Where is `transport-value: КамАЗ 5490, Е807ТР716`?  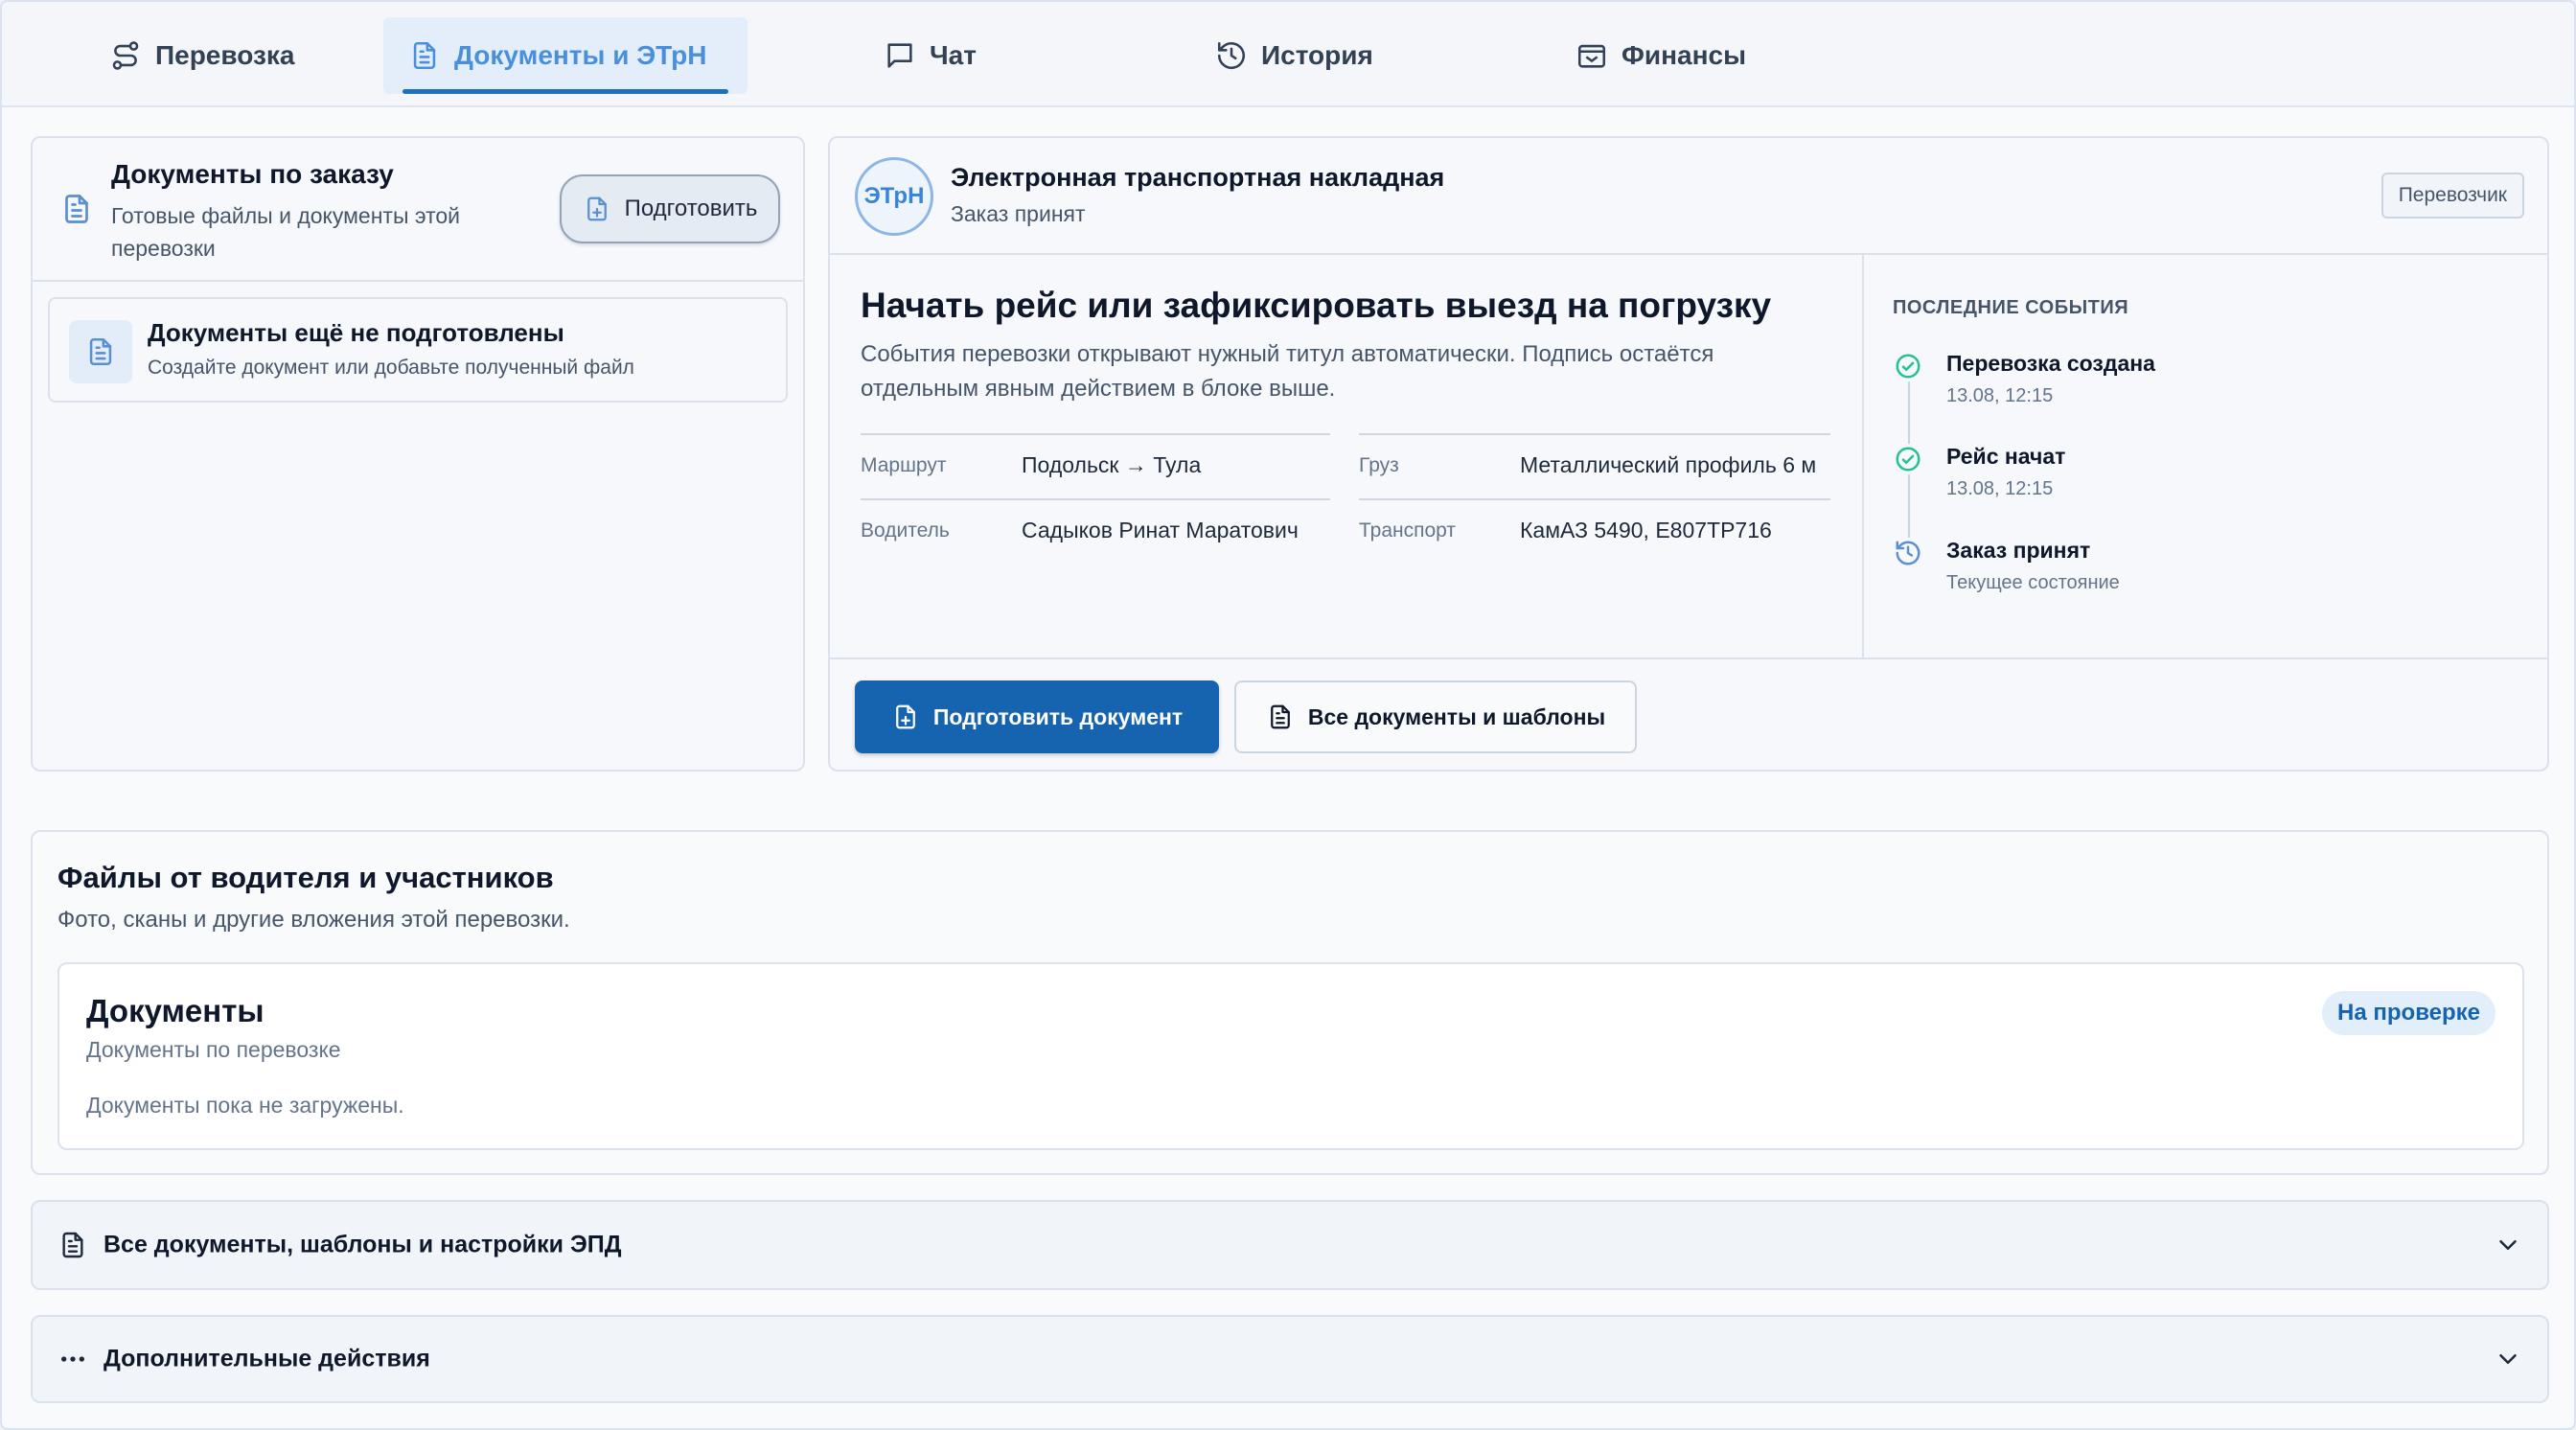 transport-value: КамАЗ 5490, Е807ТР716 is located at coordinates (1646, 530).